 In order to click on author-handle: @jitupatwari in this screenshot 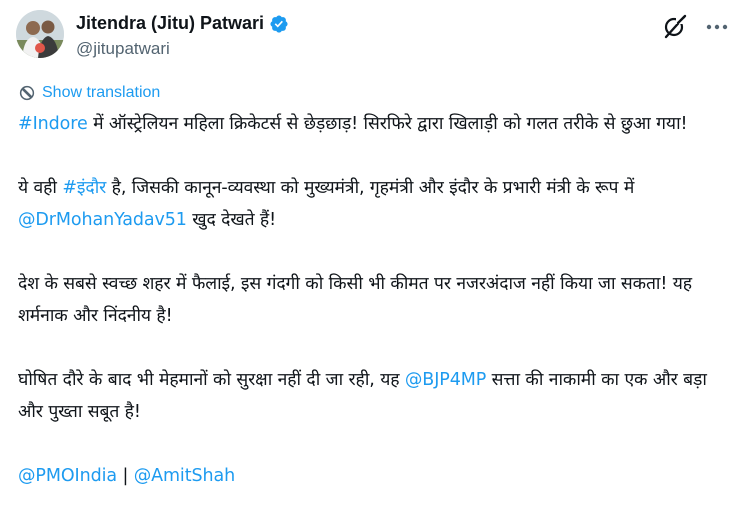, I will do `click(123, 49)`.